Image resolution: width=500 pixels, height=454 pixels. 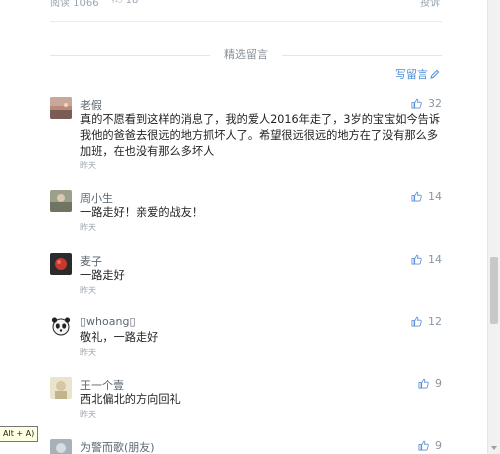 What do you see at coordinates (245, 4) in the screenshot?
I see `article-stats: 阅读 1066 👍︎ 18 投诉` at bounding box center [245, 4].